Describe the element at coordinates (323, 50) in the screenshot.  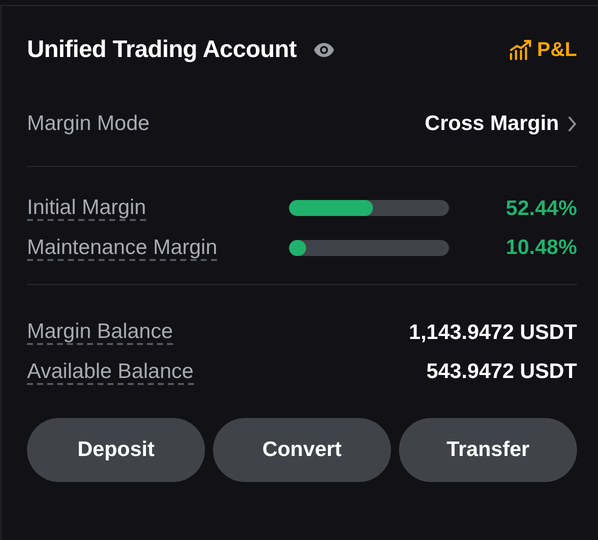
I see `eye-icon` at that location.